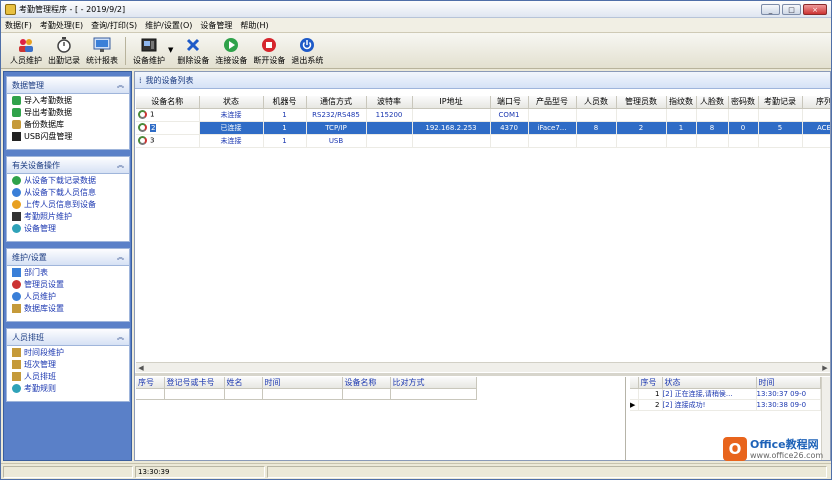 This screenshot has height=480, width=832. Describe the element at coordinates (825, 368) in the screenshot. I see `scroll-right-icon: ▶` at that location.